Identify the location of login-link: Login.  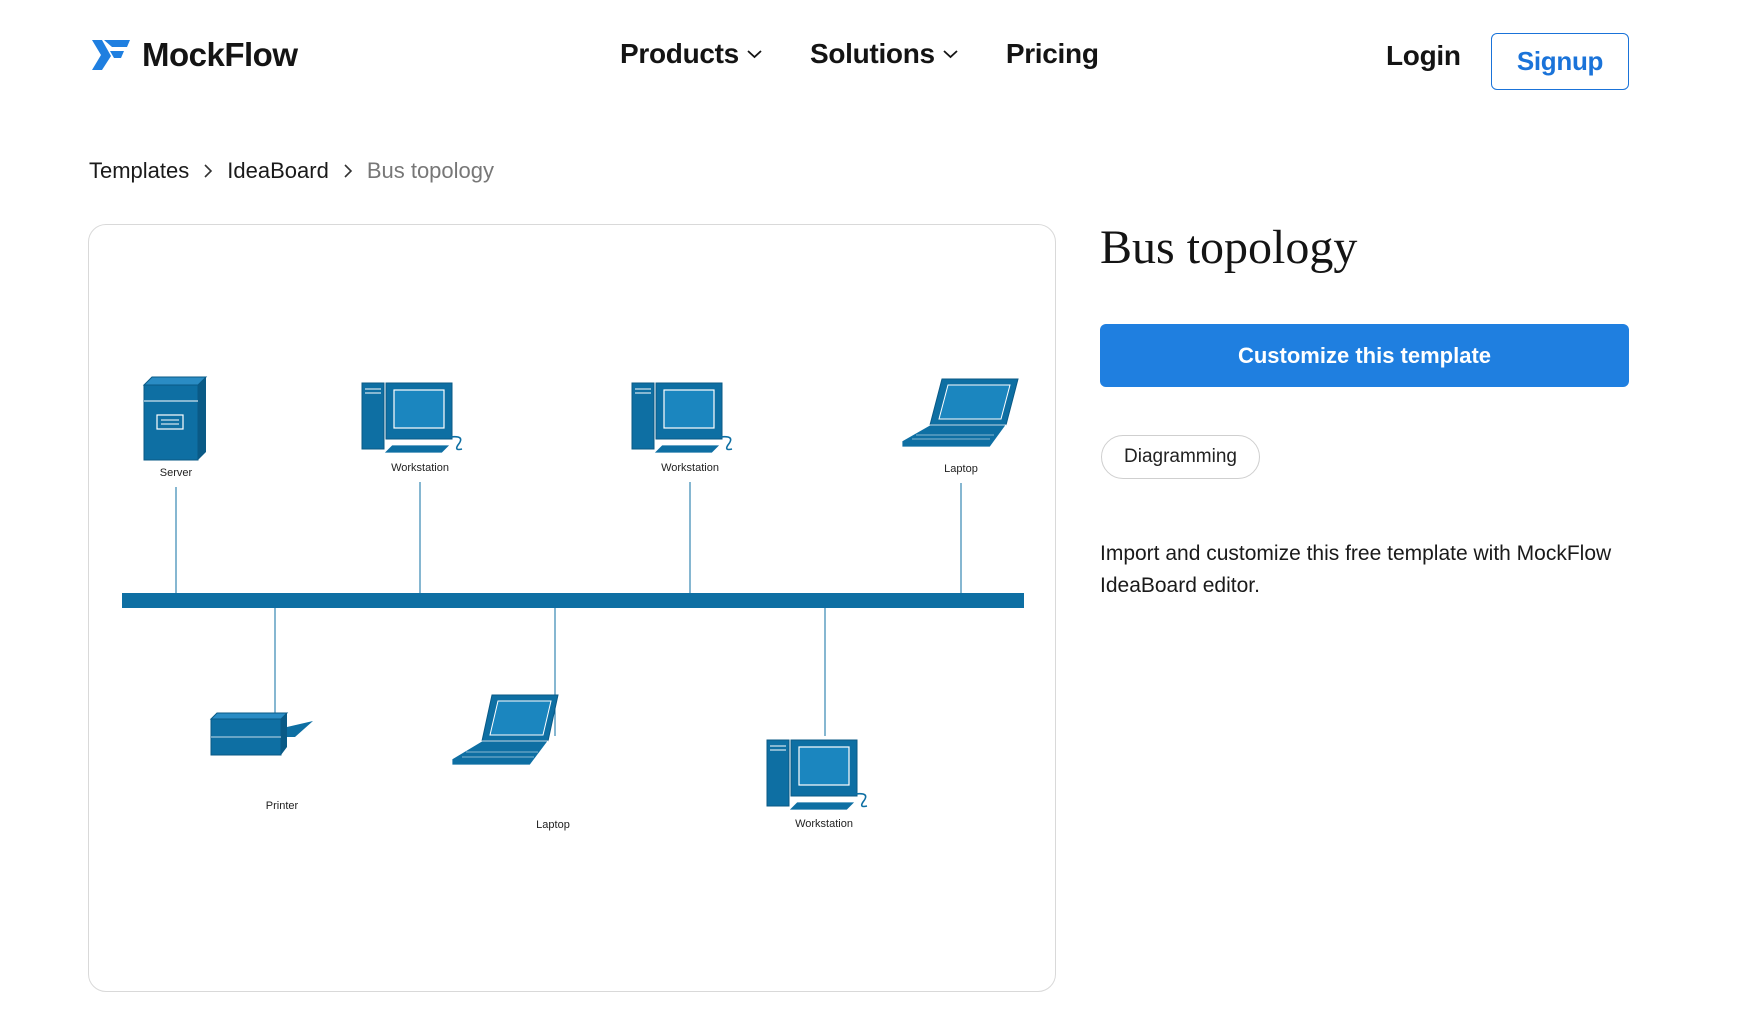
(1423, 56).